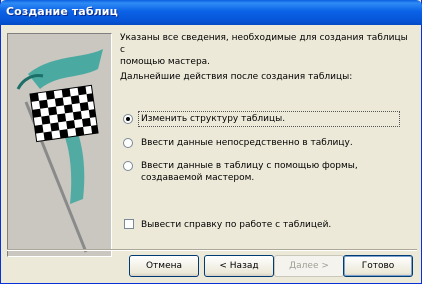 The image size is (422, 285). Describe the element at coordinates (249, 166) in the screenshot. I see `option-label-line-1: Ввести данные в таблицу с помощью формы,` at that location.